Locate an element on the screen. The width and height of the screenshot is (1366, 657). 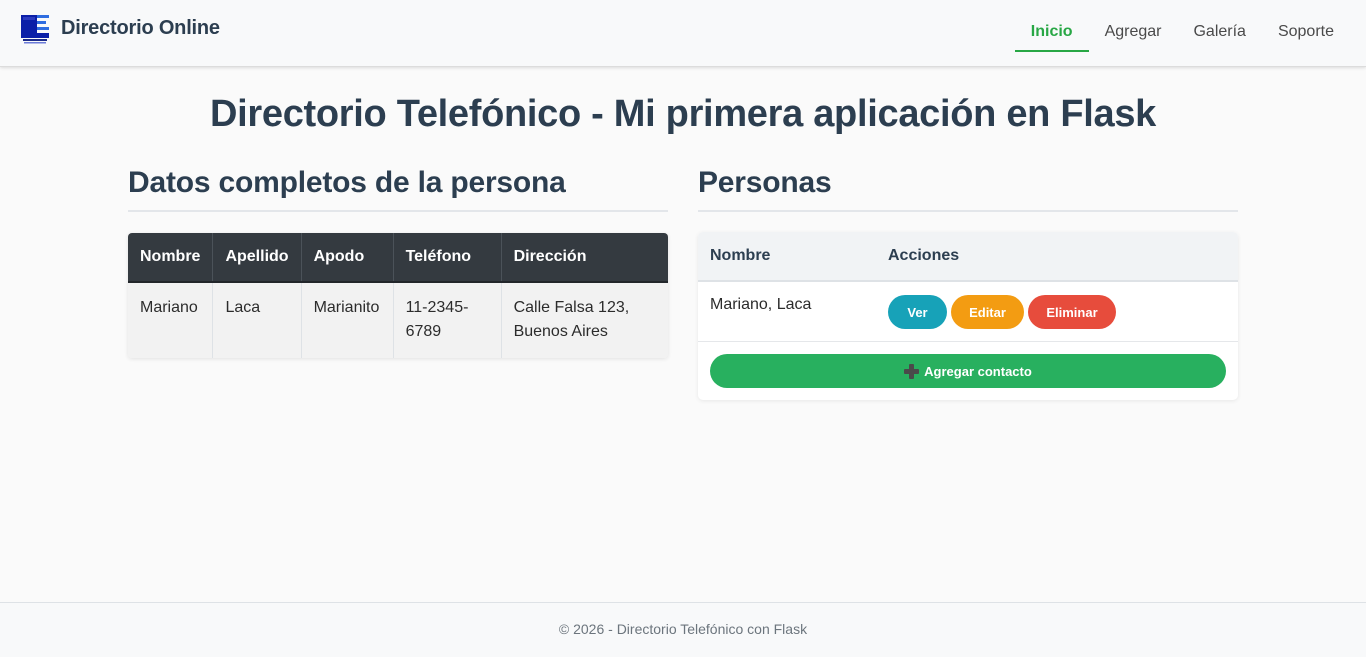
col-header-telefono: Teléfono is located at coordinates (447, 258).